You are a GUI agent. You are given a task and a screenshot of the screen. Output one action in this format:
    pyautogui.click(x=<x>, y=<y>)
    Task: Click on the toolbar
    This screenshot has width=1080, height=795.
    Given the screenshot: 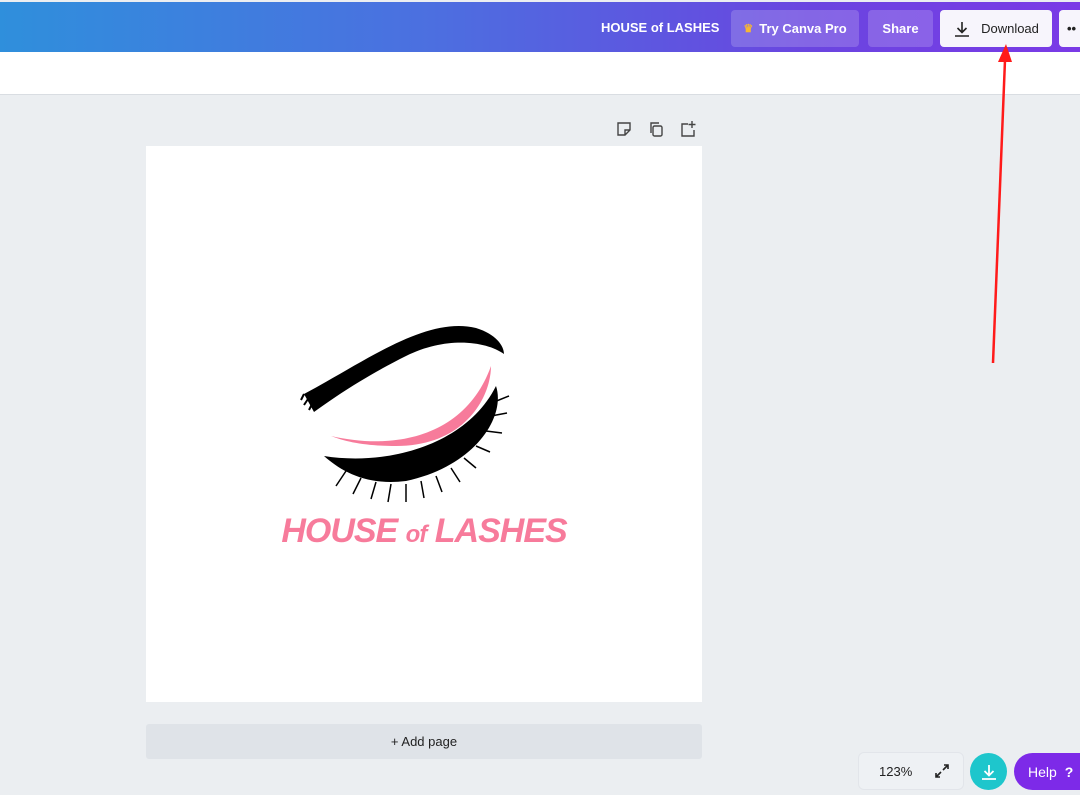 What is the action you would take?
    pyautogui.click(x=540, y=73)
    